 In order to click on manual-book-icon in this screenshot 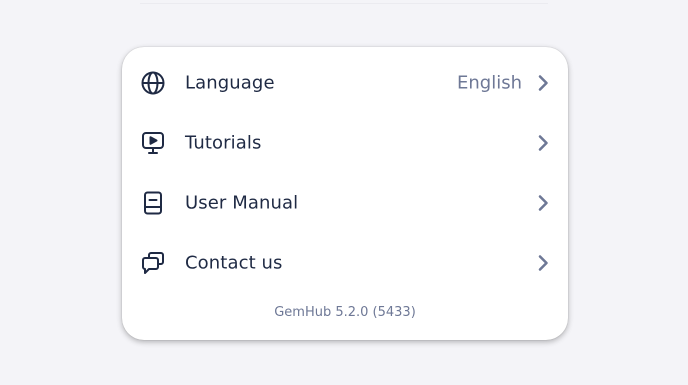, I will do `click(153, 203)`.